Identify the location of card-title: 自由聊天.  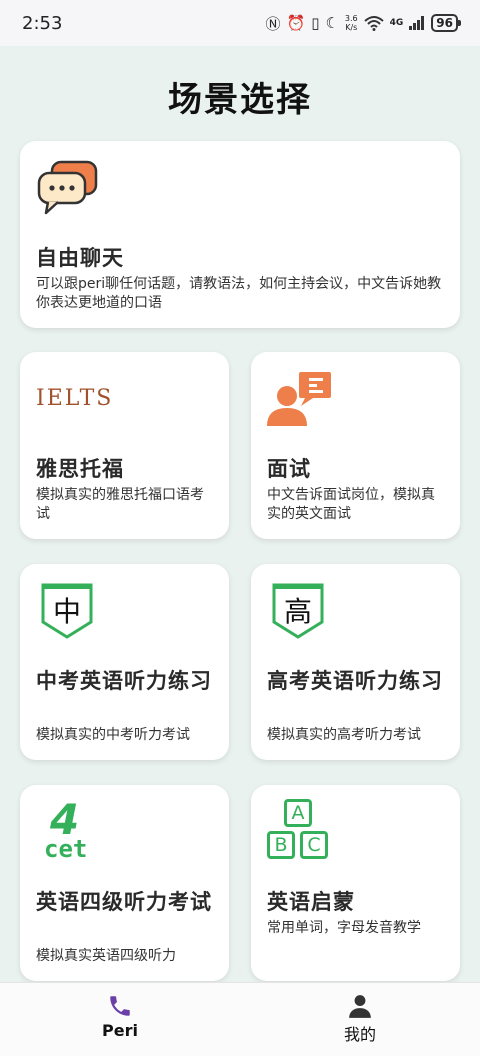
(80, 258).